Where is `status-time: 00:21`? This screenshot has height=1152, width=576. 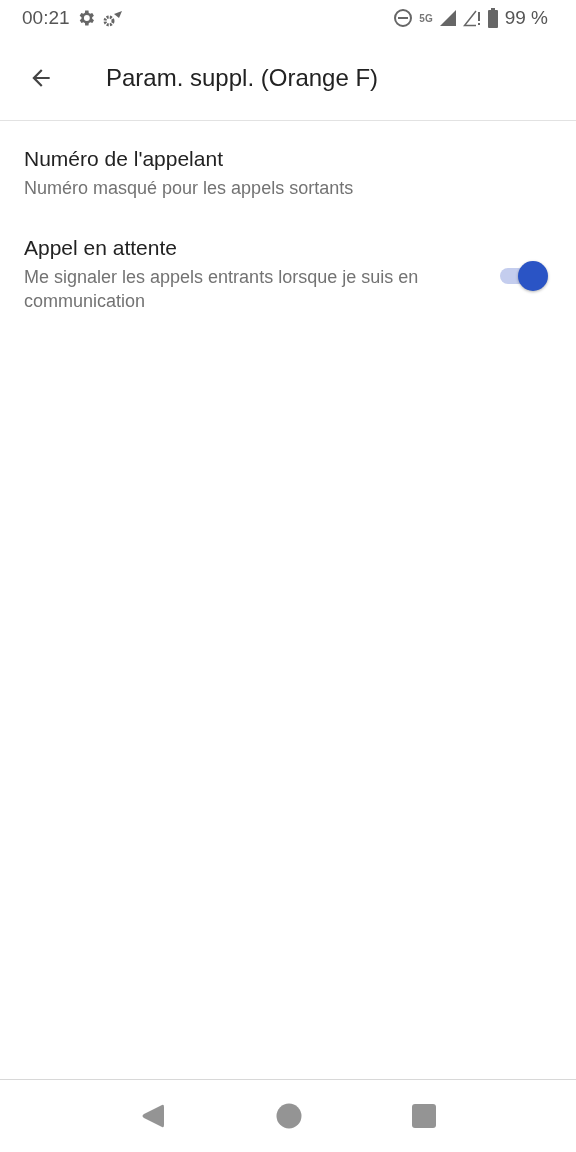 status-time: 00:21 is located at coordinates (46, 18).